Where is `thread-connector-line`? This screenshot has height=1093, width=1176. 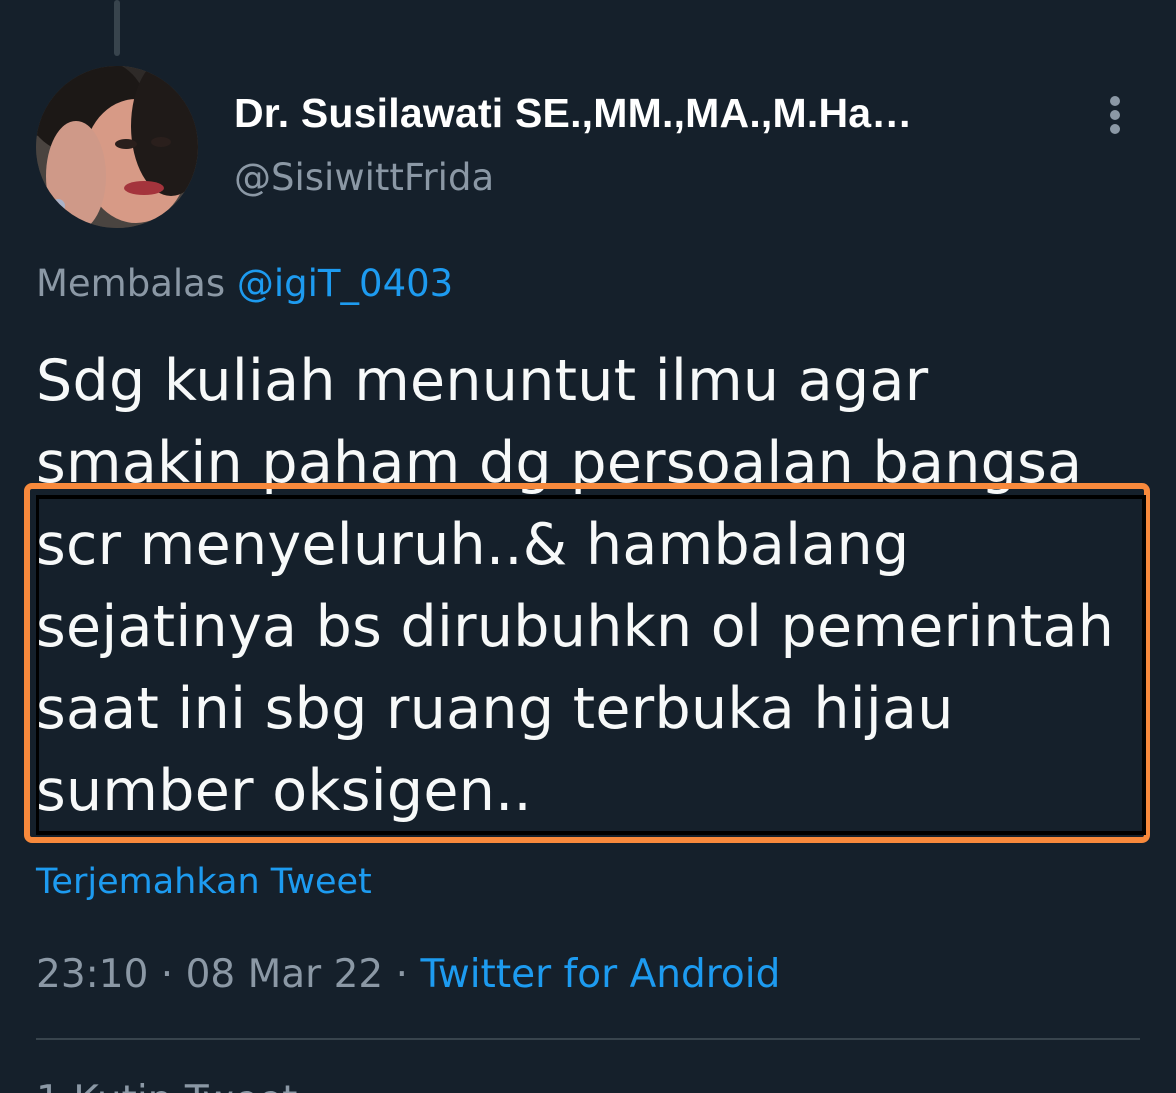 thread-connector-line is located at coordinates (117, 28).